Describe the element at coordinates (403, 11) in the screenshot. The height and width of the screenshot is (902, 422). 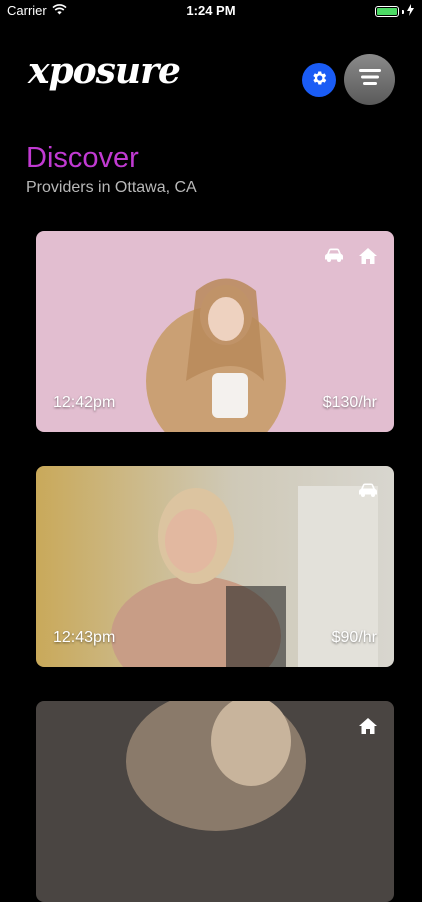
I see `battery-tip` at that location.